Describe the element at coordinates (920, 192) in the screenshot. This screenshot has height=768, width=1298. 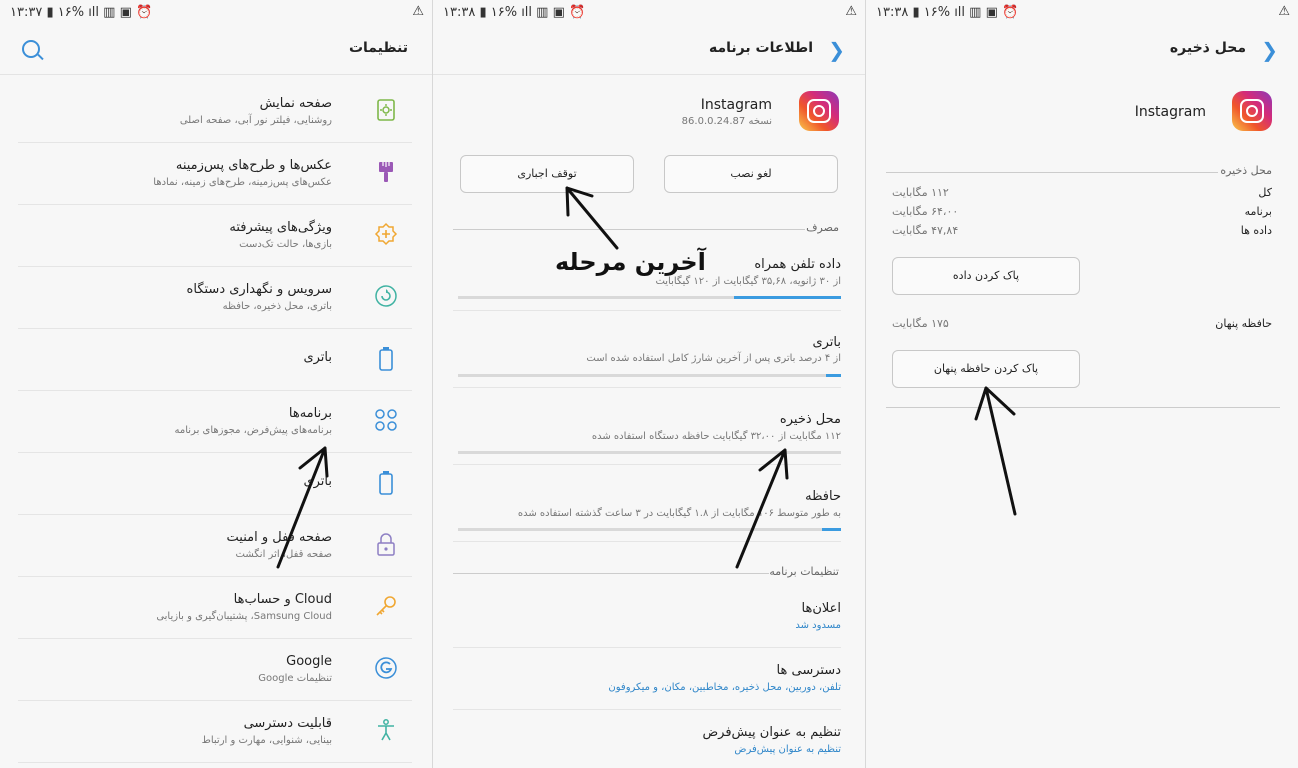
I see `row-value: ۱۱۲ مگابایت` at that location.